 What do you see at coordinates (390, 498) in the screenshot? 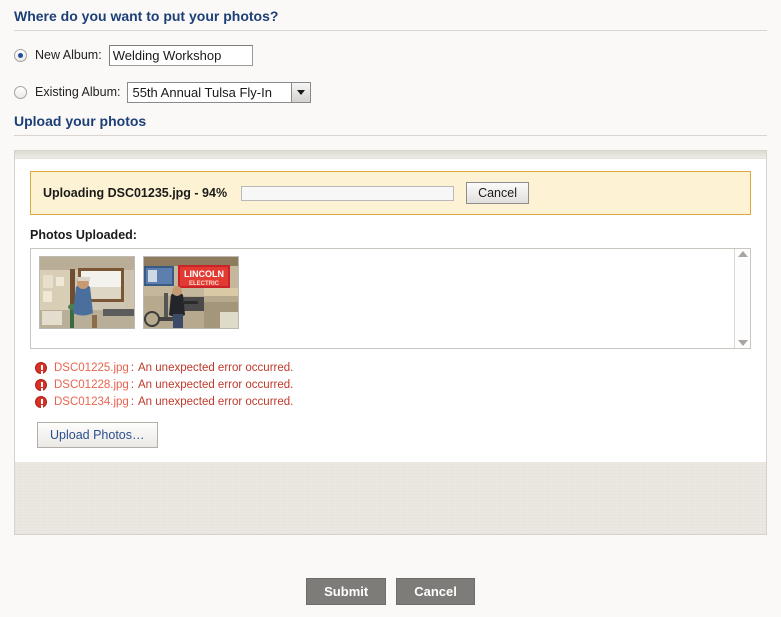
I see `panel-footer-area` at bounding box center [390, 498].